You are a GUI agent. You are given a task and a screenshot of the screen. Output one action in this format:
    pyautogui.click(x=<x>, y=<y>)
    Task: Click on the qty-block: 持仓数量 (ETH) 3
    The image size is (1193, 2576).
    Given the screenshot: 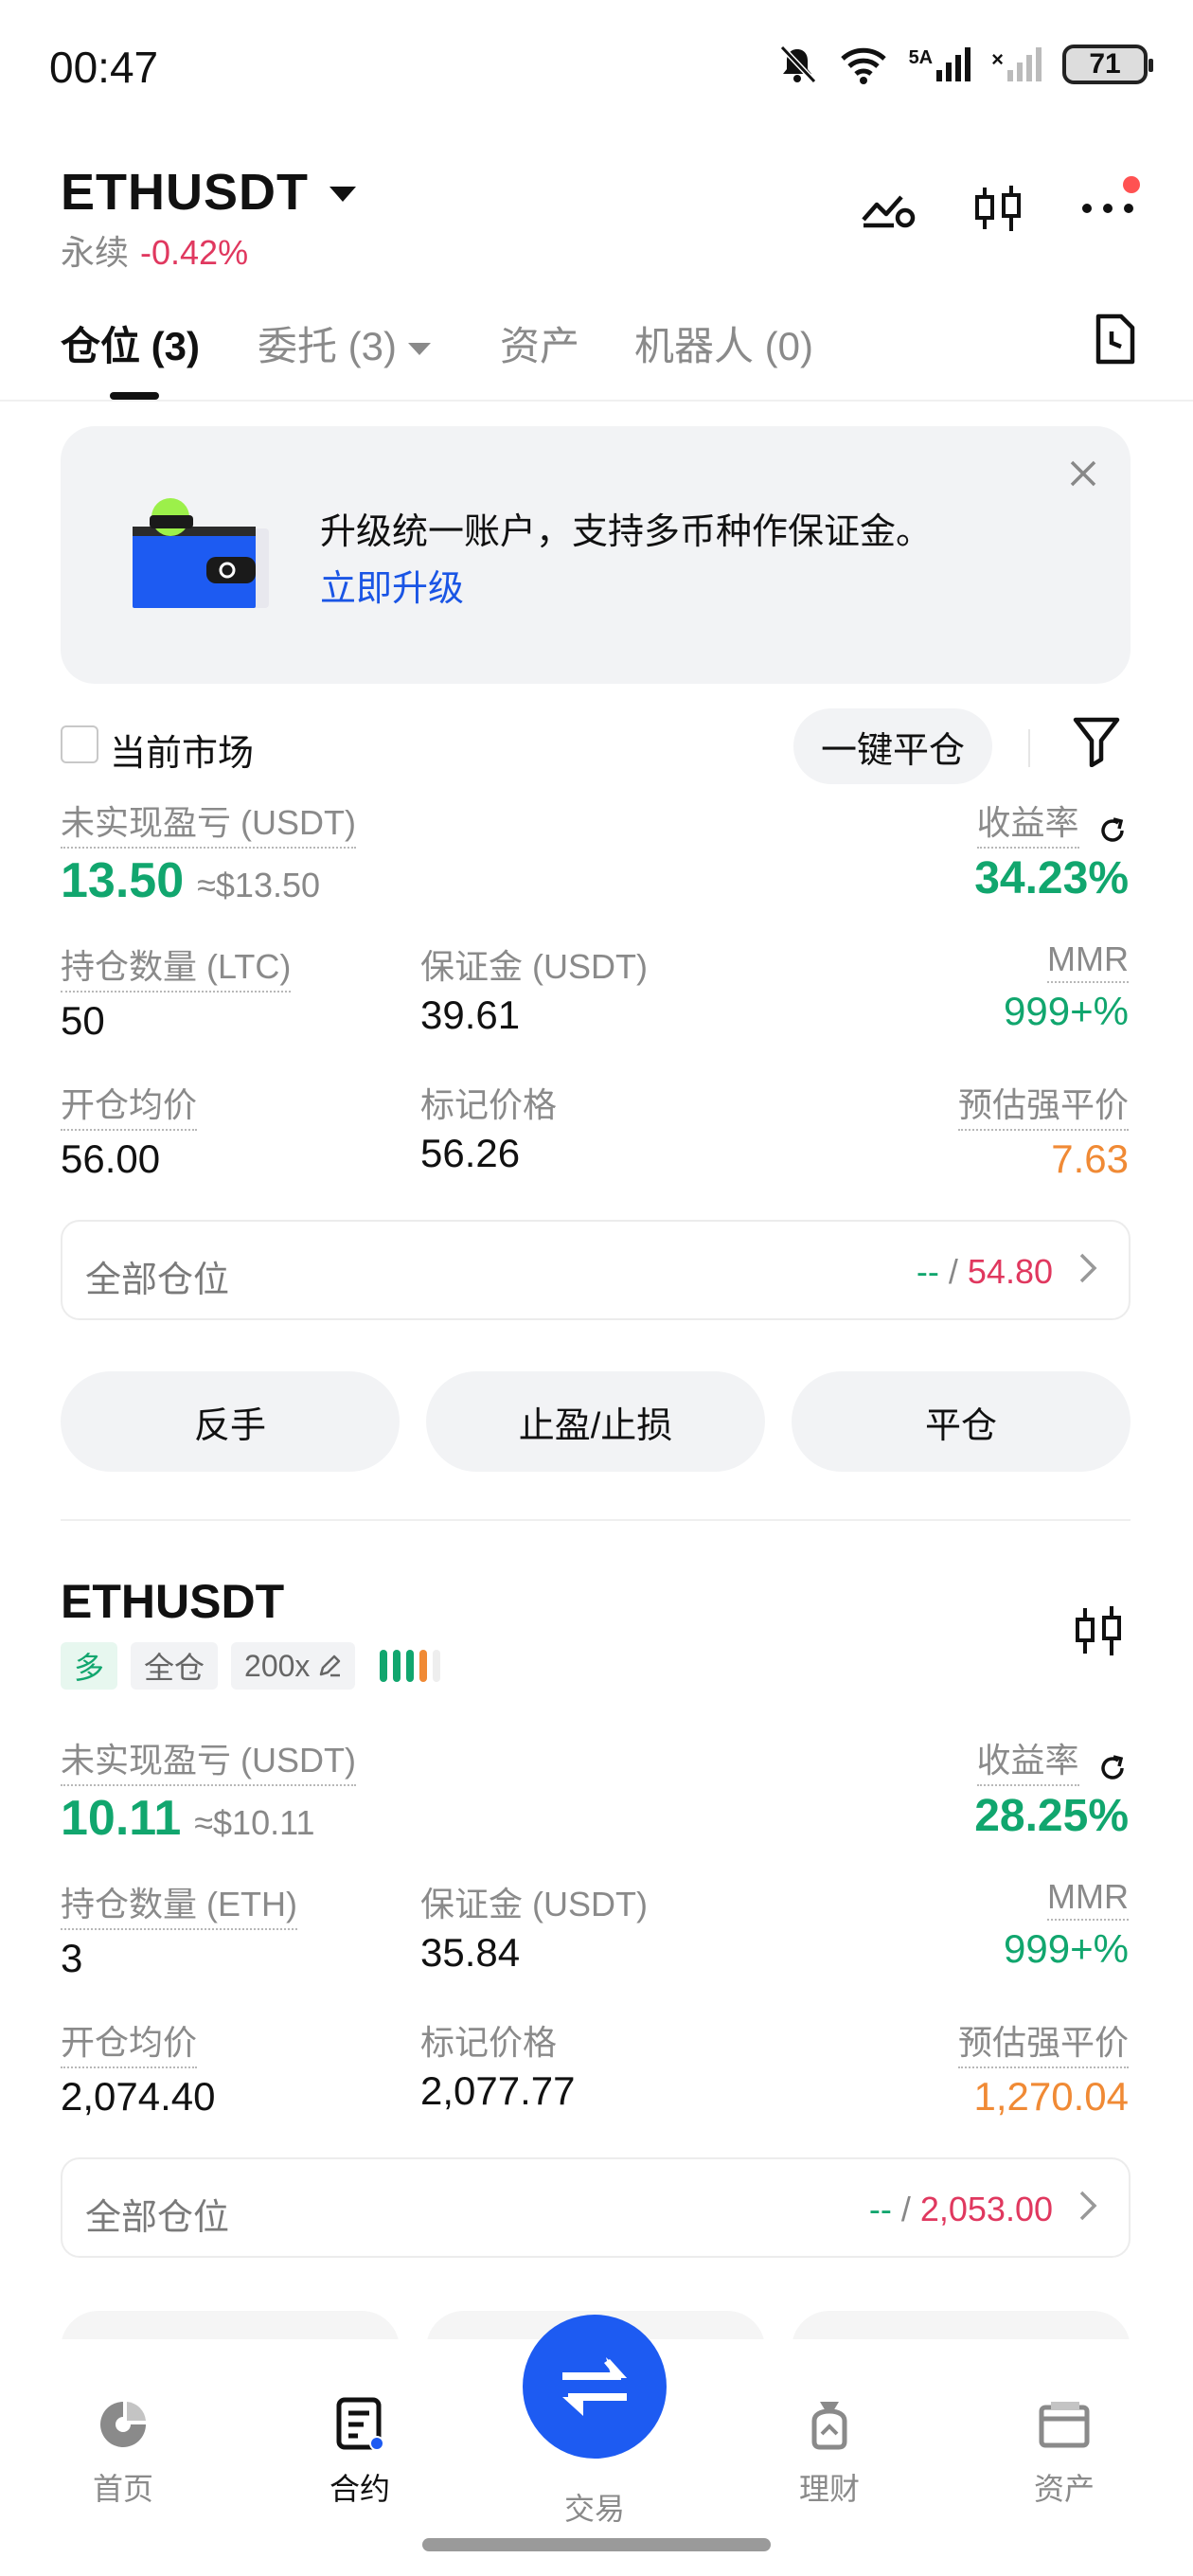 What is the action you would take?
    pyautogui.click(x=179, y=1929)
    